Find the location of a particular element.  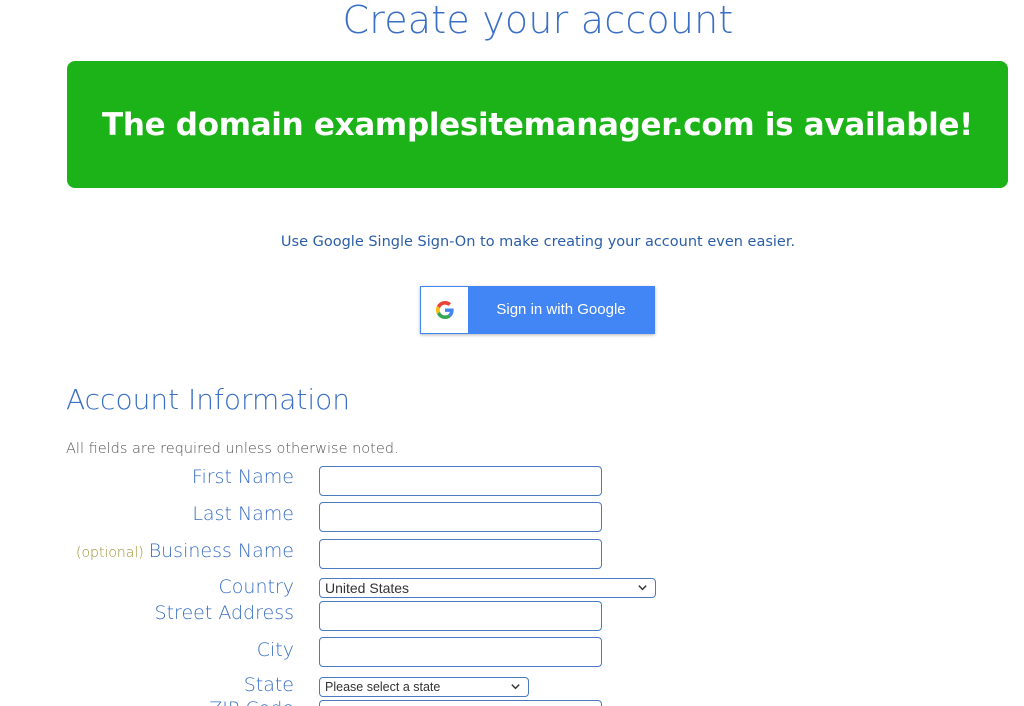

state-select-value: Please select a state is located at coordinates (383, 687).